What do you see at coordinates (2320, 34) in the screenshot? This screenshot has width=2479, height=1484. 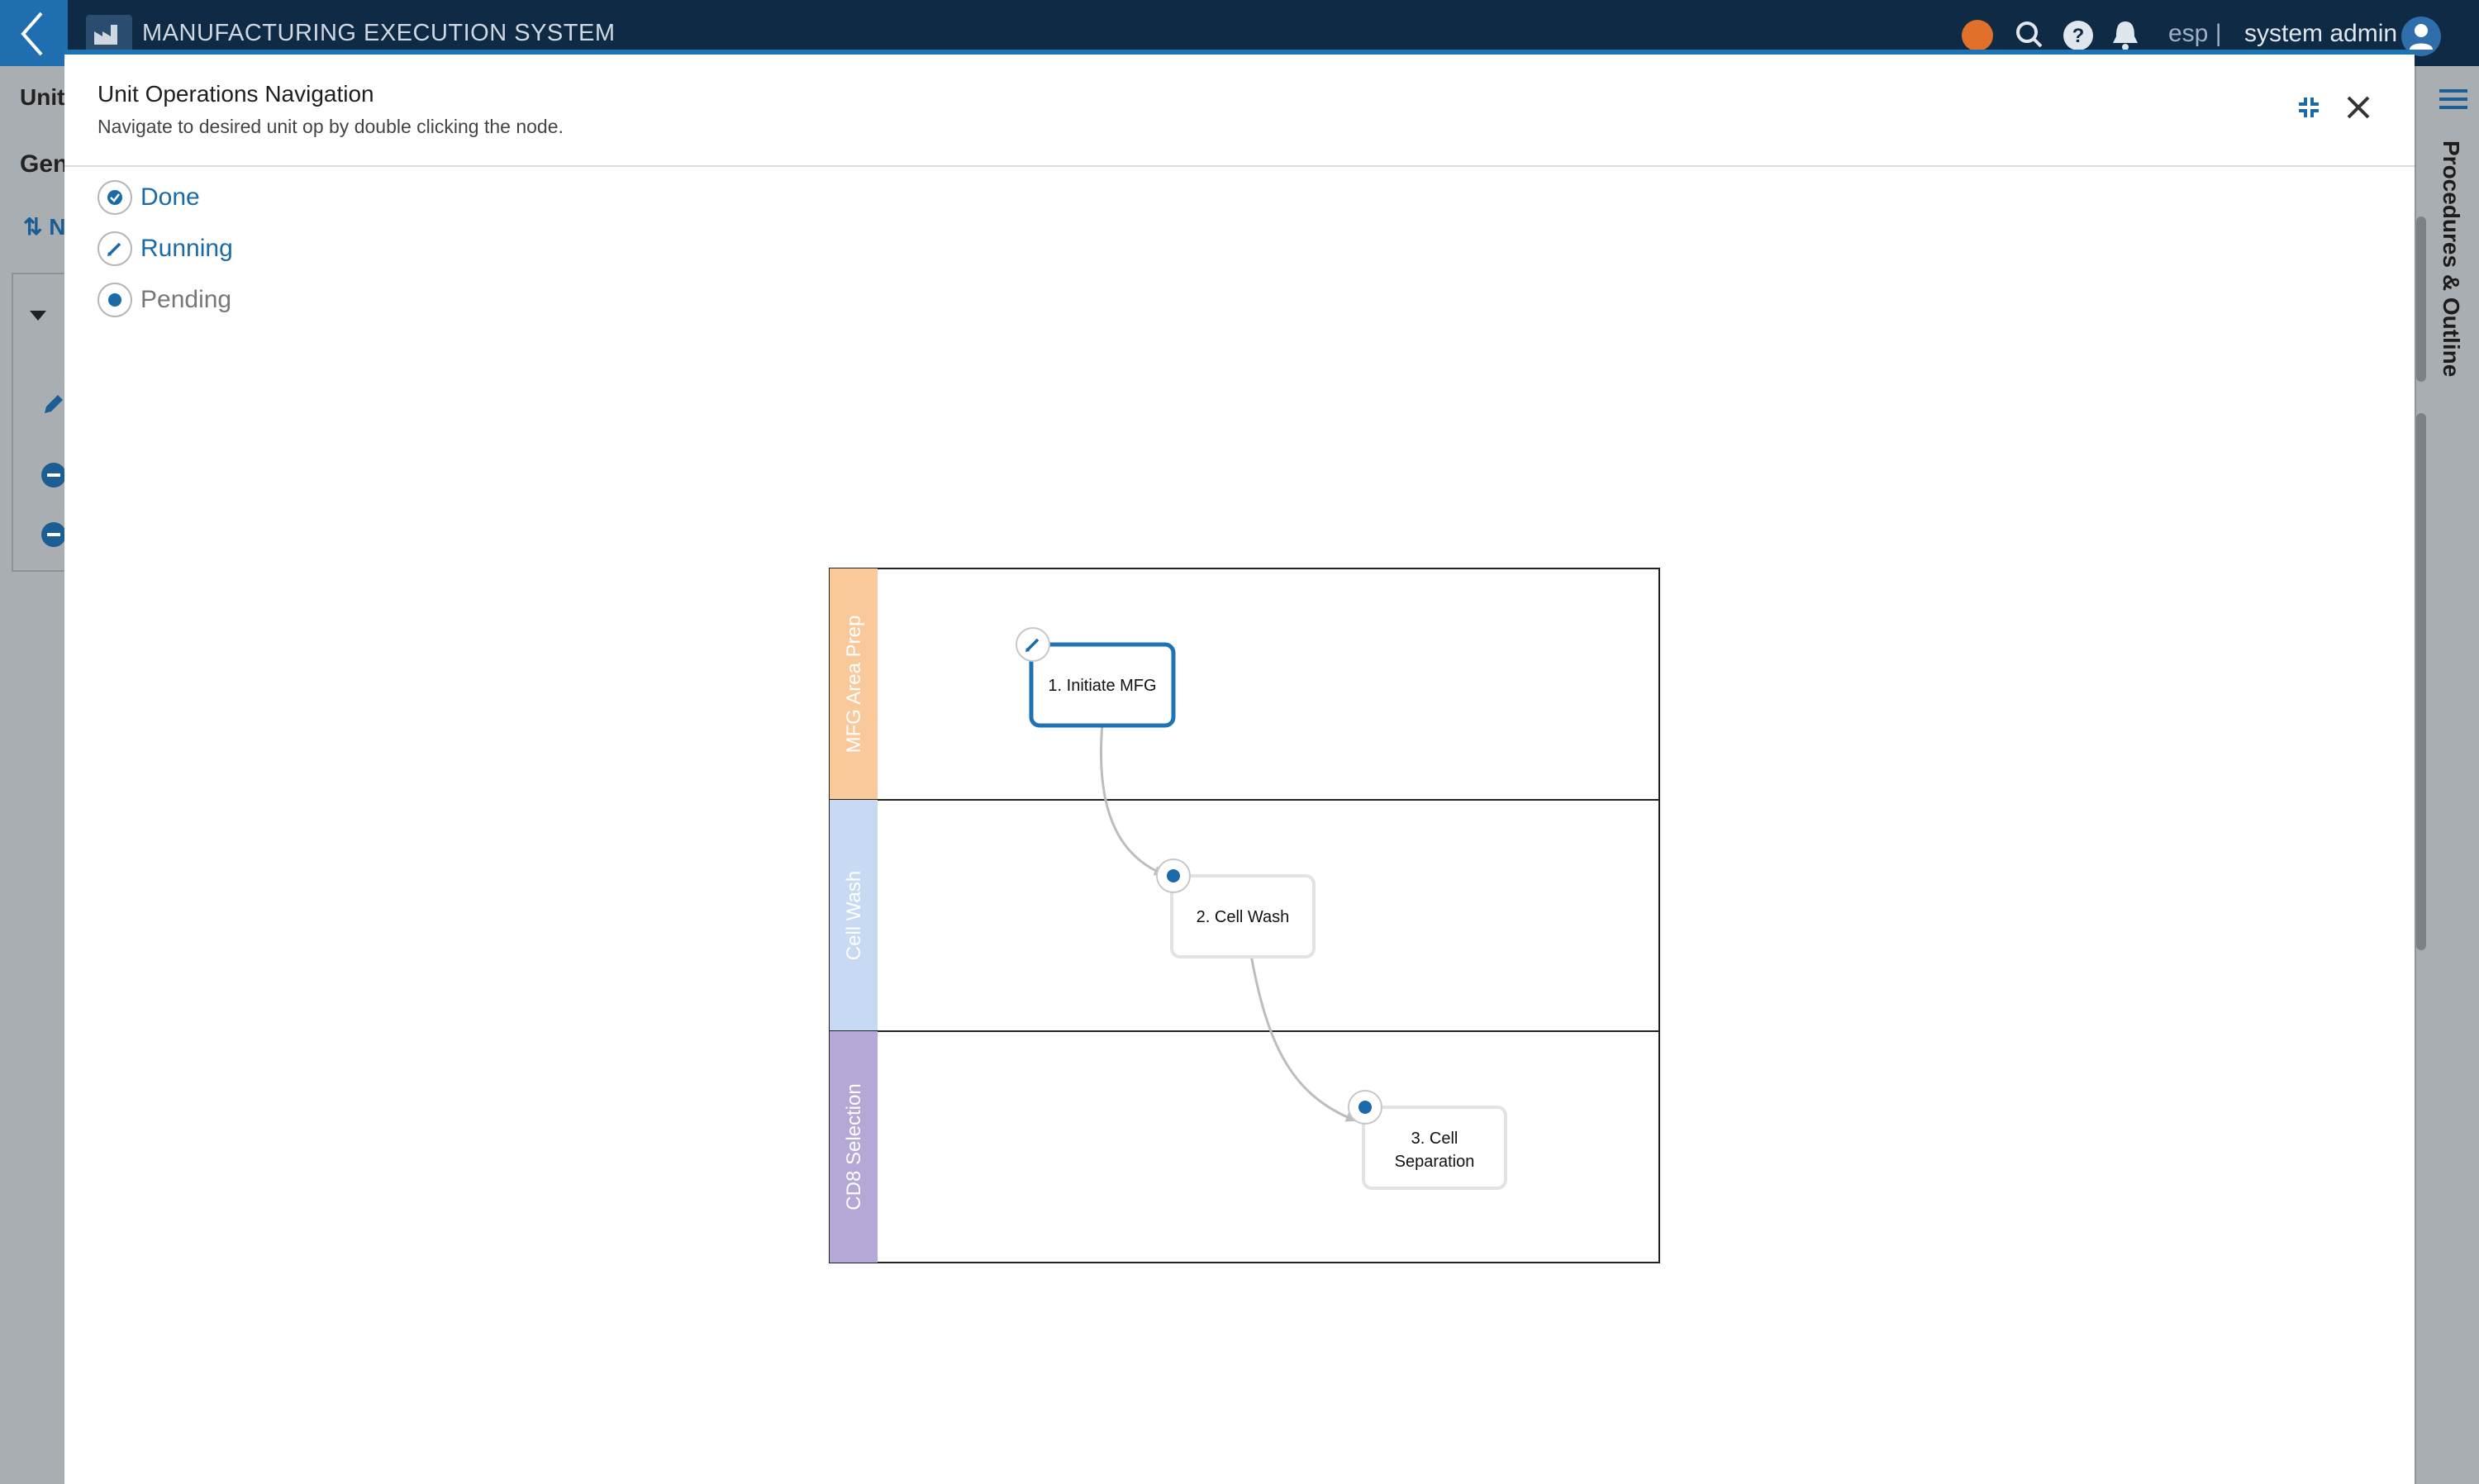 I see `user-name: system admin` at bounding box center [2320, 34].